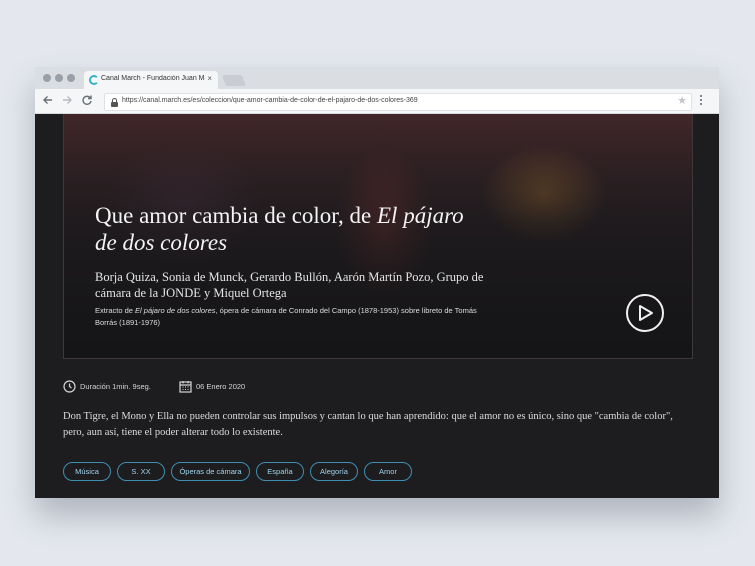  I want to click on tag-siglo-xx: S. XX, so click(141, 471).